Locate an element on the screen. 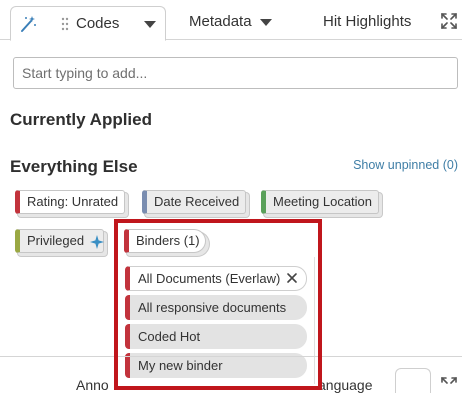 The height and width of the screenshot is (393, 462). everything-else-heading: Everything Else is located at coordinates (74, 166).